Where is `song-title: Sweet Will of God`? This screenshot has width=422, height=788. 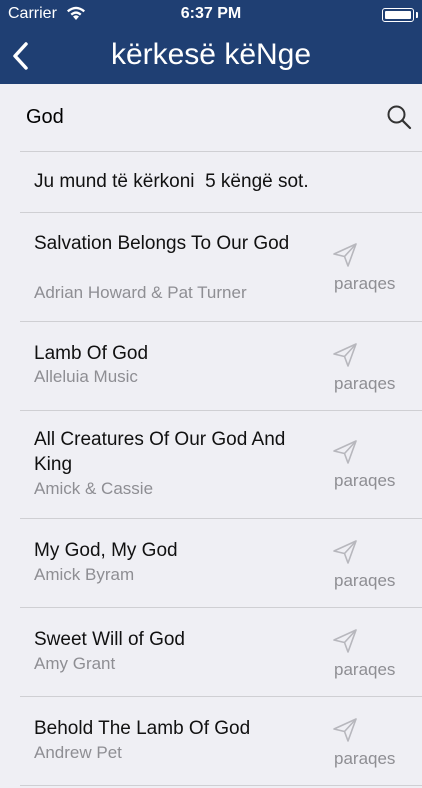
song-title: Sweet Will of God is located at coordinates (109, 639).